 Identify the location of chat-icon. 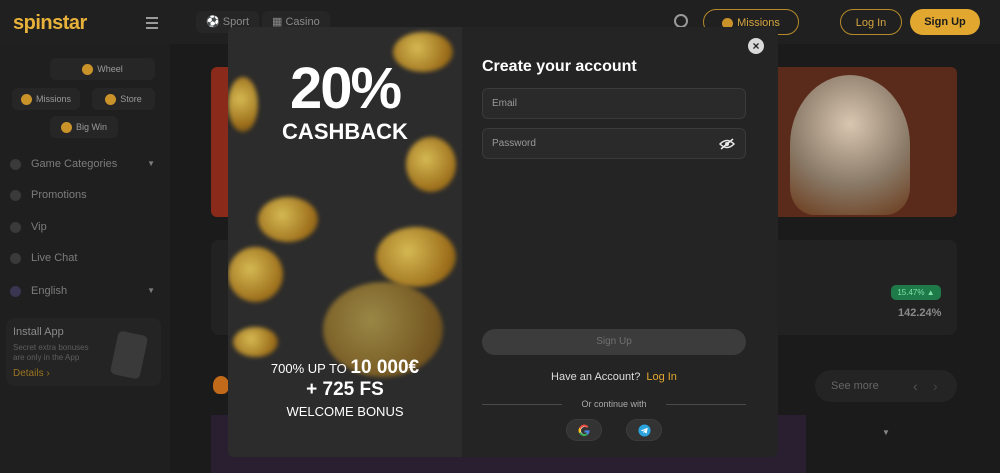
(15, 258).